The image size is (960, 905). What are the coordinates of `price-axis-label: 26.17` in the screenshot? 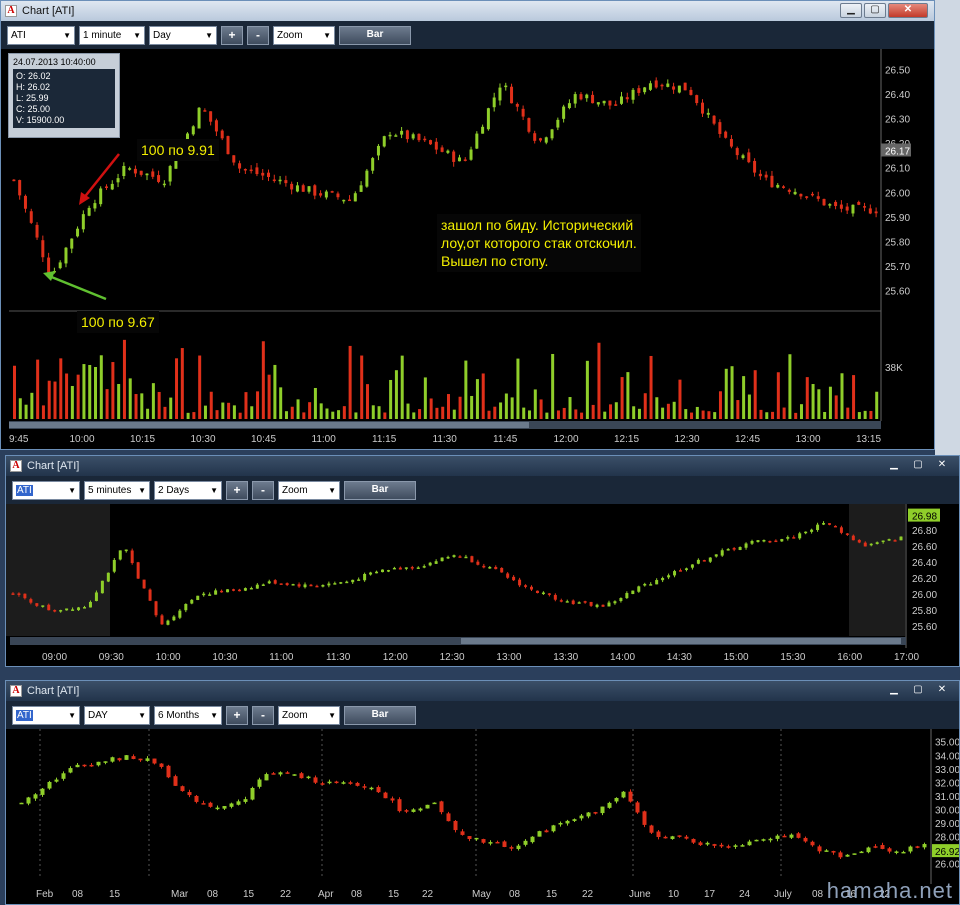 It's located at (897, 151).